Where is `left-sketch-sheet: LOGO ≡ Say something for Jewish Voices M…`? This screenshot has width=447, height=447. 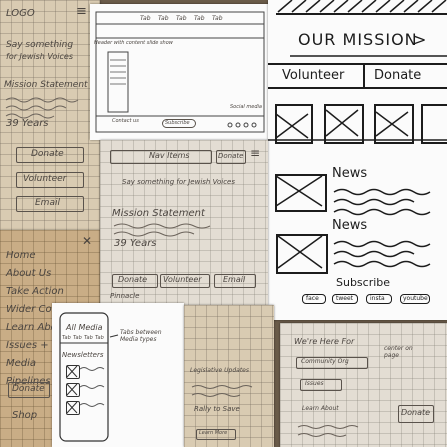 left-sketch-sheet: LOGO ≡ Say something for Jewish Voices M… is located at coordinates (50, 117).